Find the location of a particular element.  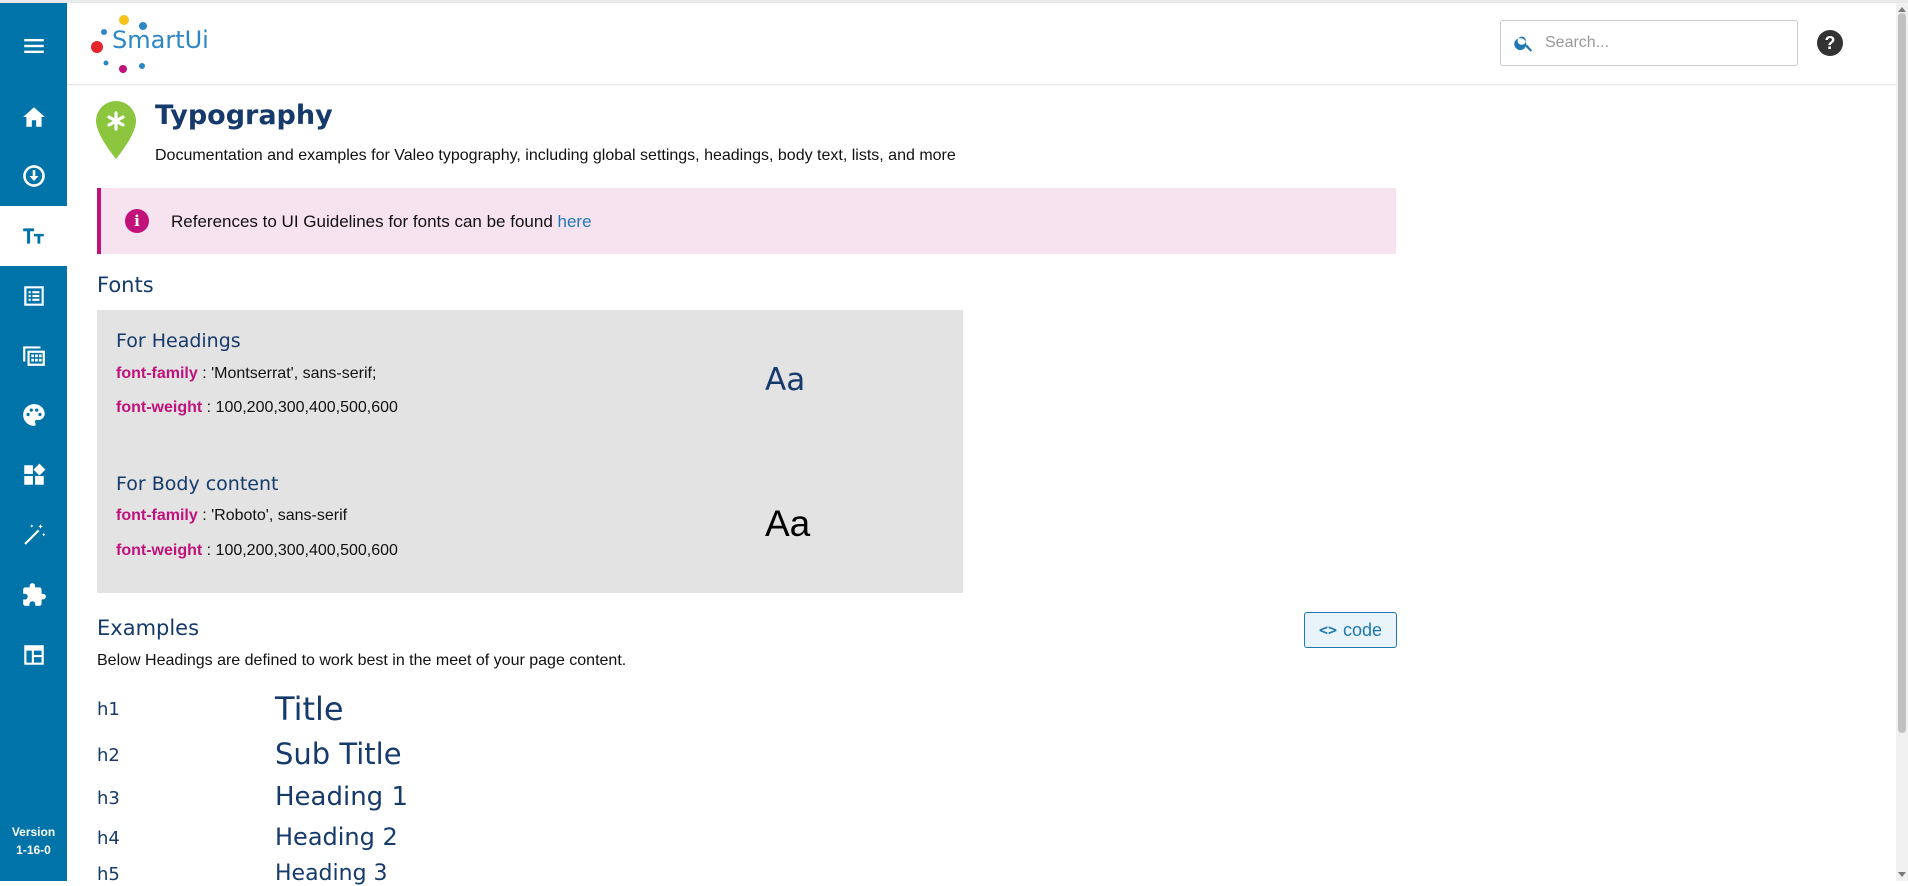

body-font-weight: font-weight : 100,200,300,400,500,600 is located at coordinates (257, 551).